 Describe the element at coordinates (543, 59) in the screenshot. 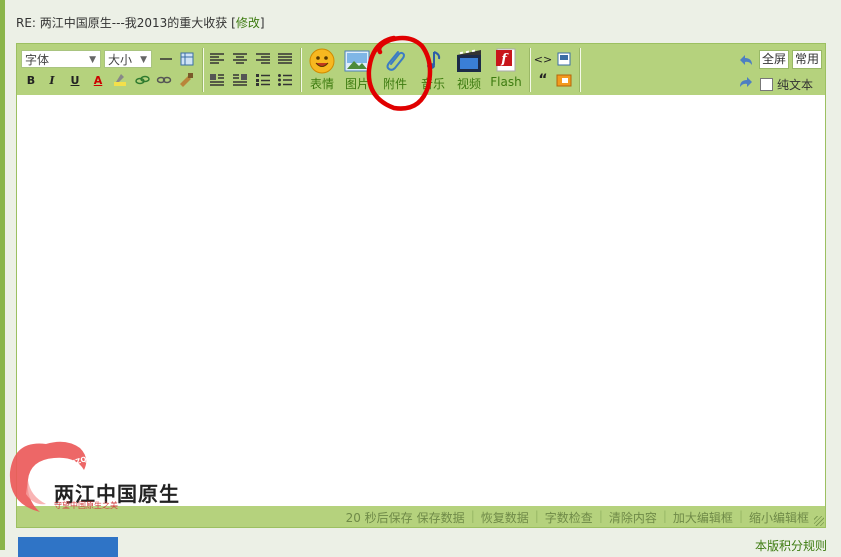

I see `code-icon: <>` at that location.